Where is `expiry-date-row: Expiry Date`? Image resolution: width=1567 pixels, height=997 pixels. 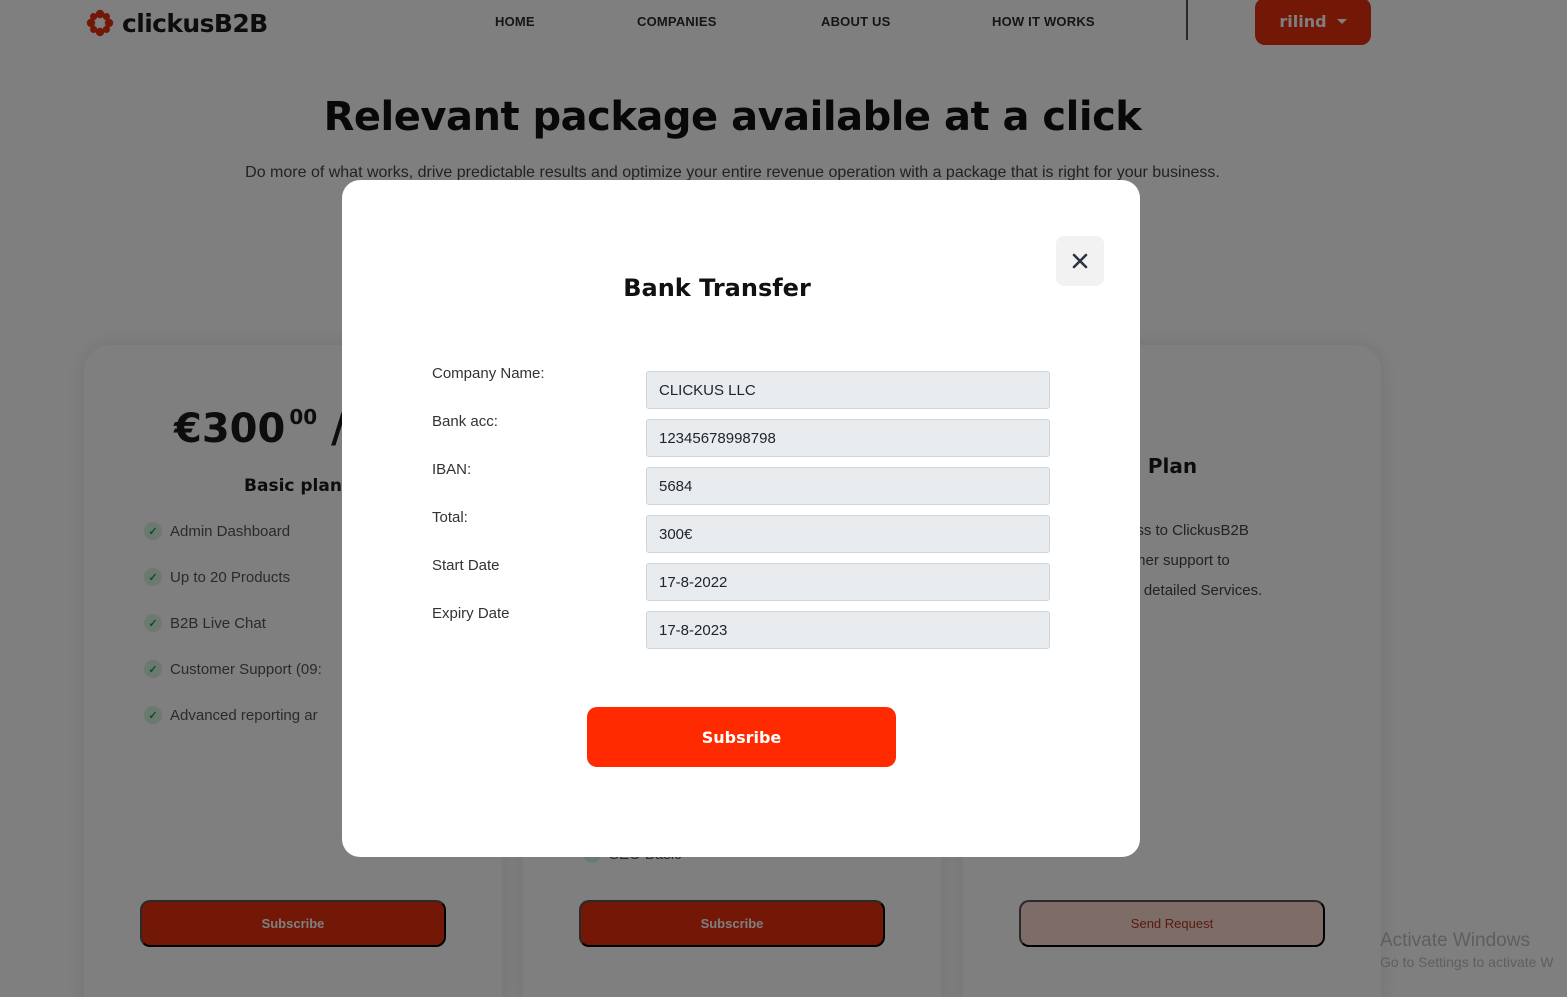
expiry-date-row: Expiry Date is located at coordinates (742, 627).